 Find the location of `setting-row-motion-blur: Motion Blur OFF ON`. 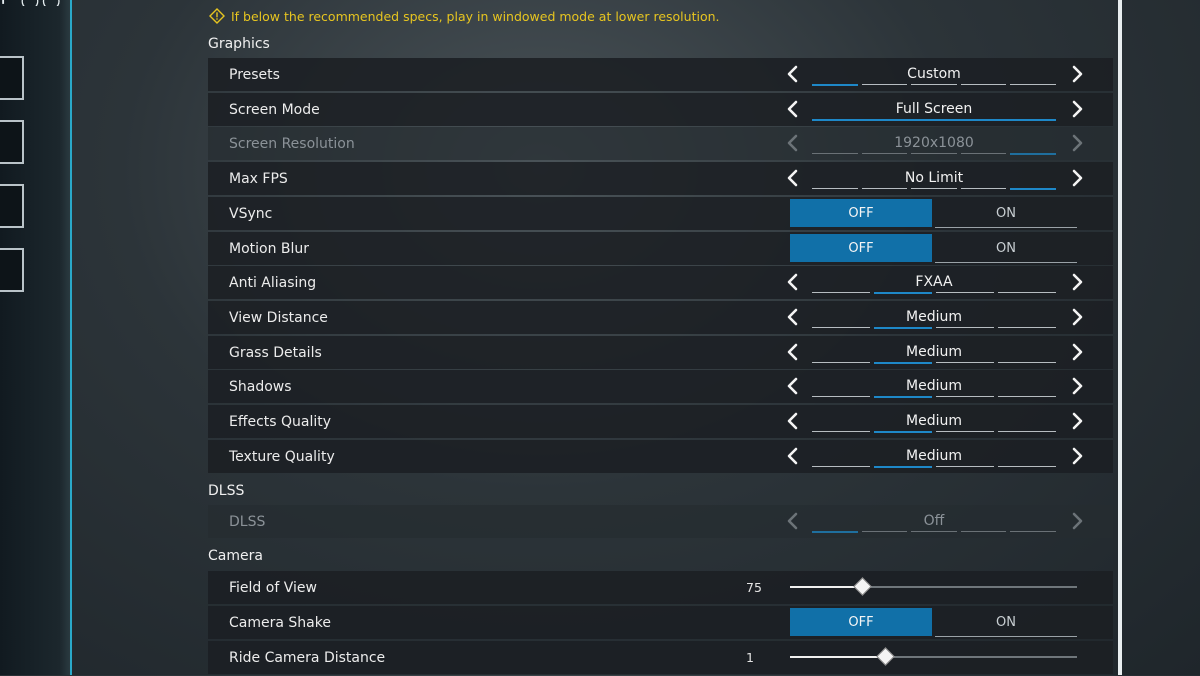

setting-row-motion-blur: Motion Blur OFF ON is located at coordinates (660, 248).